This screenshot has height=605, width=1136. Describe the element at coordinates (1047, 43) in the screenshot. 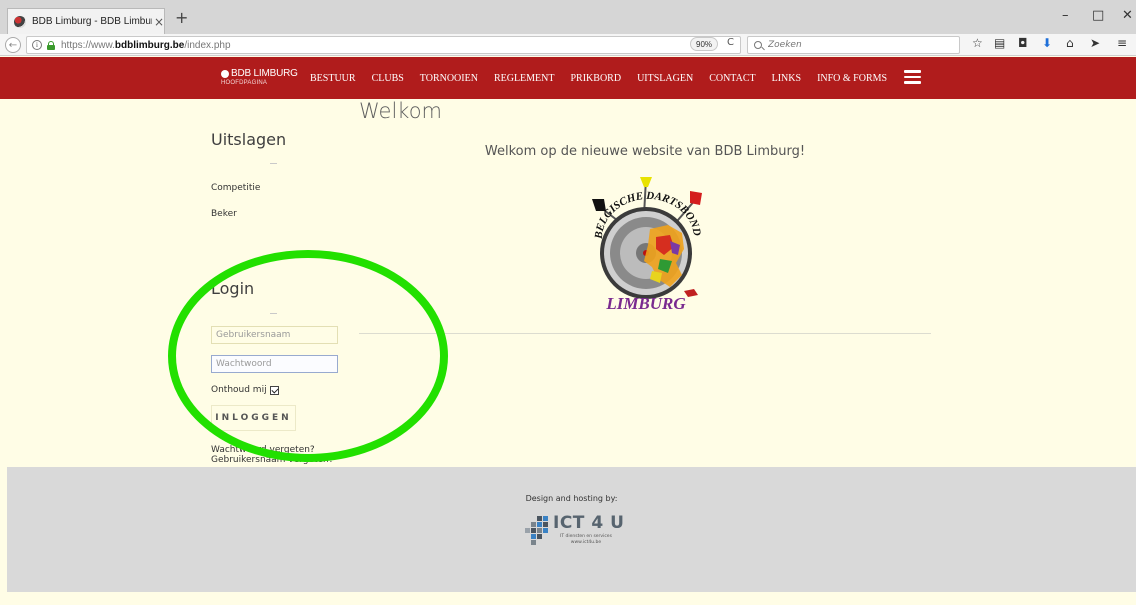

I see `download-icon: ⬇` at that location.